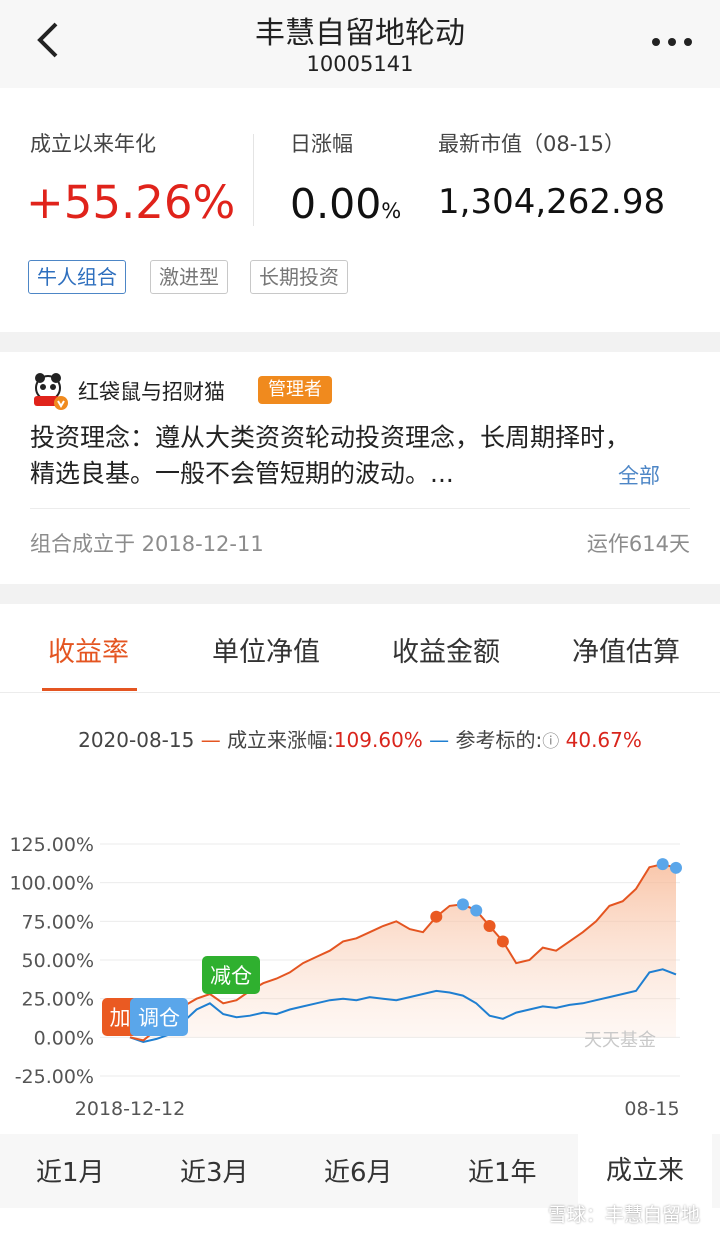 The height and width of the screenshot is (1233, 720). What do you see at coordinates (446, 649) in the screenshot?
I see `tab-return-amount: 收益金额` at bounding box center [446, 649].